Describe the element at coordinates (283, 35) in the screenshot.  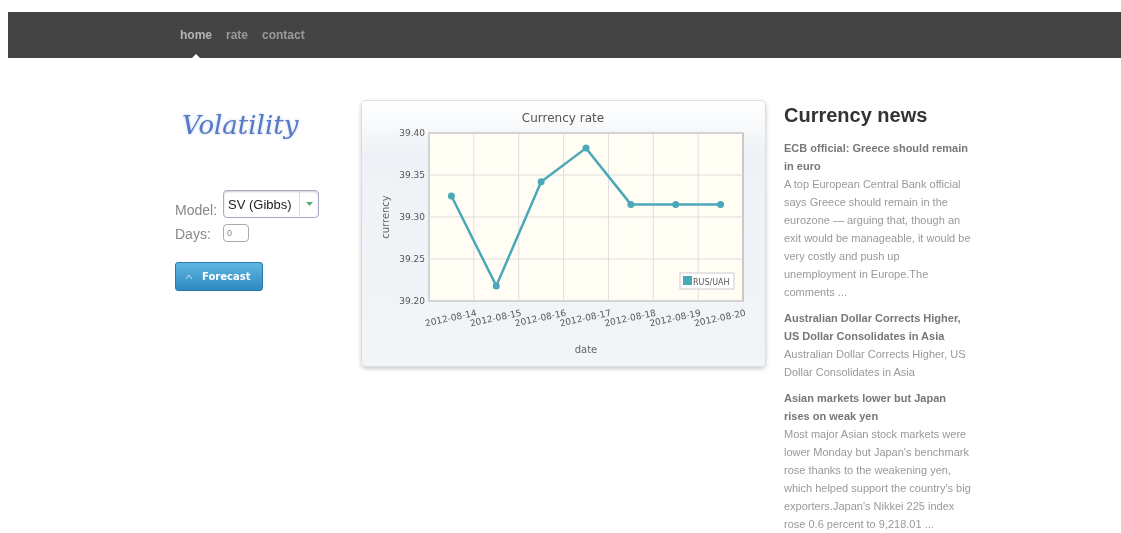
I see `nav-link: contact` at that location.